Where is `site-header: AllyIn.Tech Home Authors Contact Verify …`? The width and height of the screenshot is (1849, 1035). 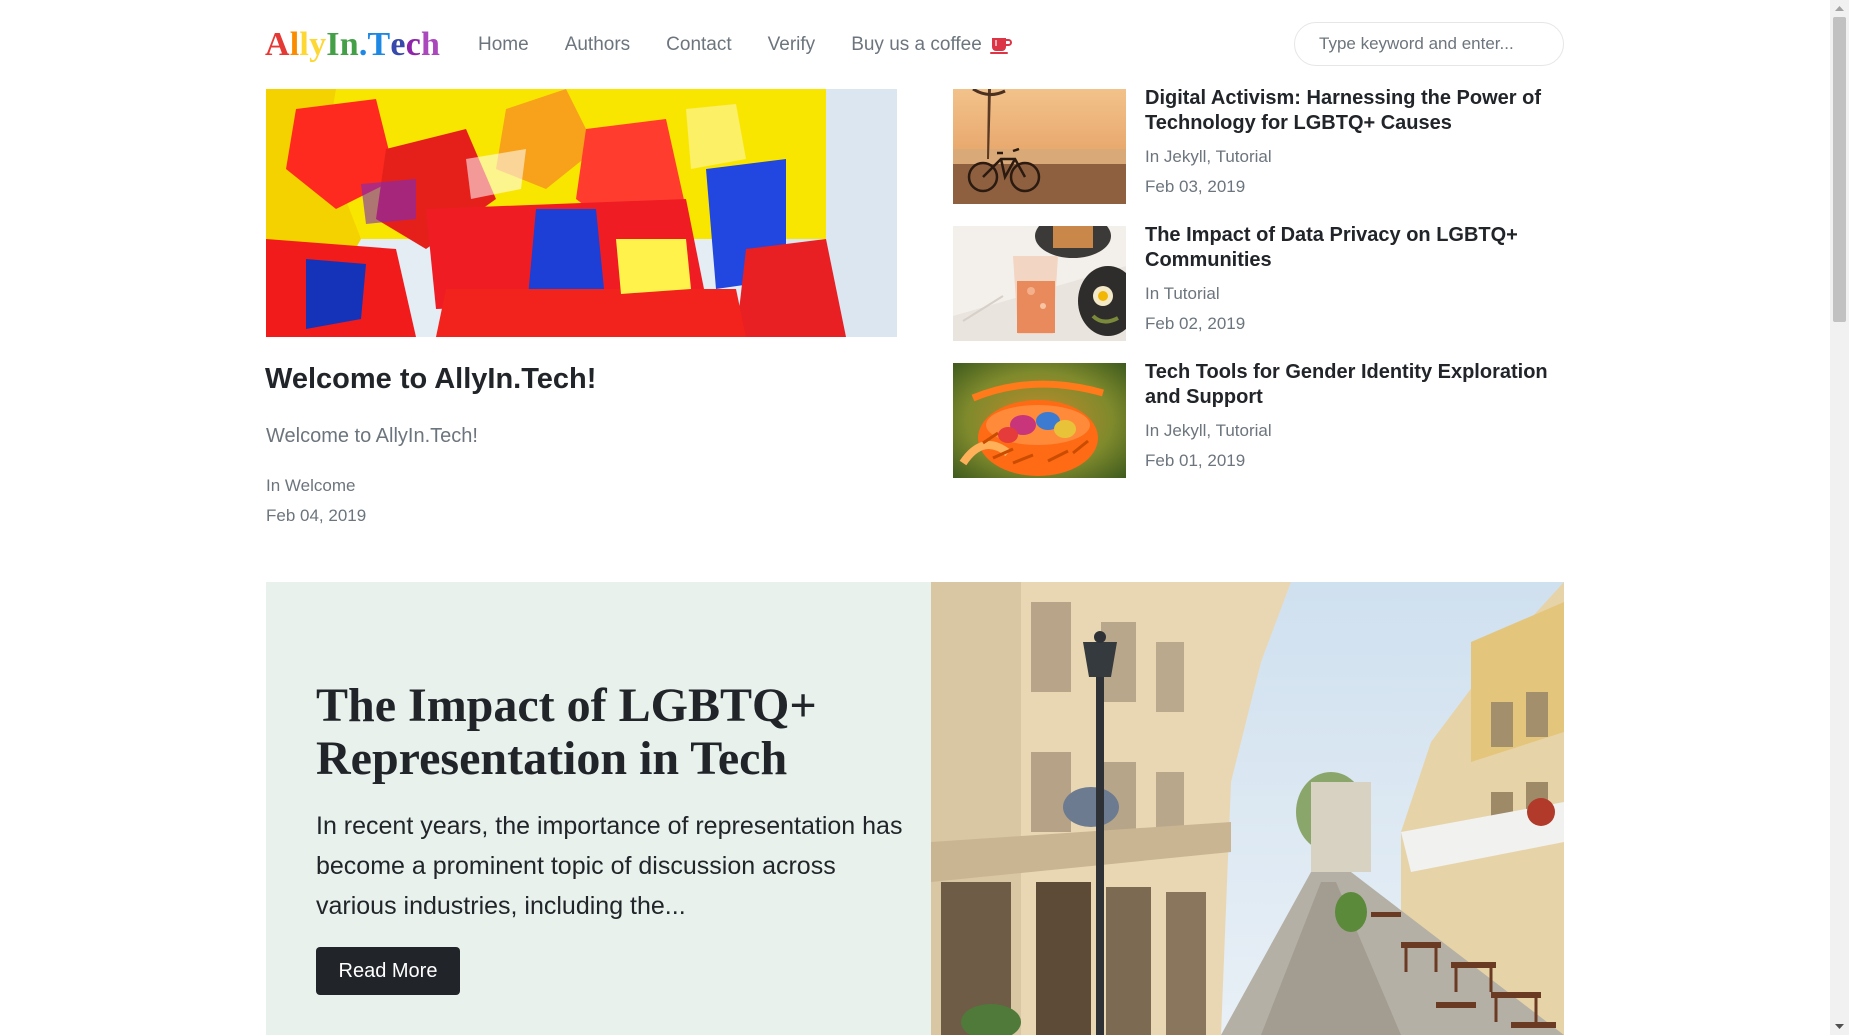
site-header: AllyIn.Tech Home Authors Contact Verify … is located at coordinates (915, 44).